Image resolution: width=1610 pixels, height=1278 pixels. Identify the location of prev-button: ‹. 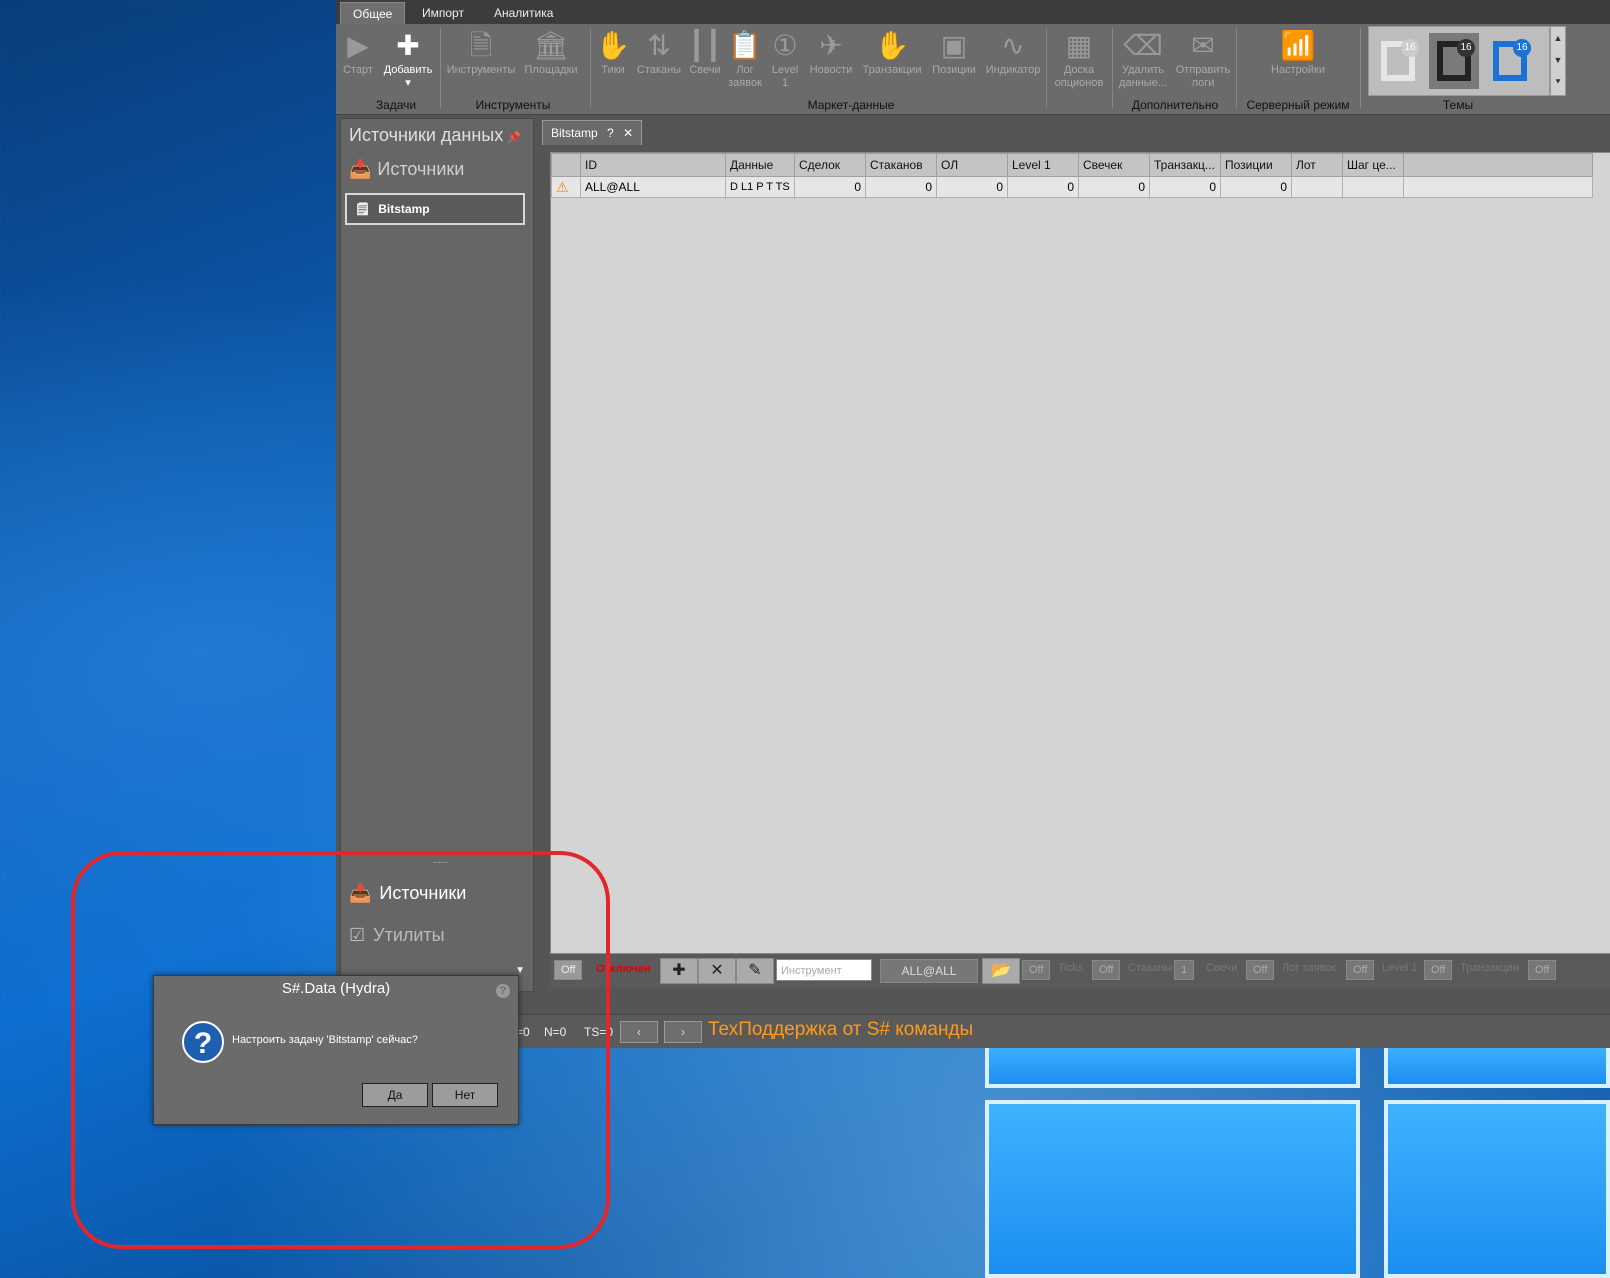
(639, 1032).